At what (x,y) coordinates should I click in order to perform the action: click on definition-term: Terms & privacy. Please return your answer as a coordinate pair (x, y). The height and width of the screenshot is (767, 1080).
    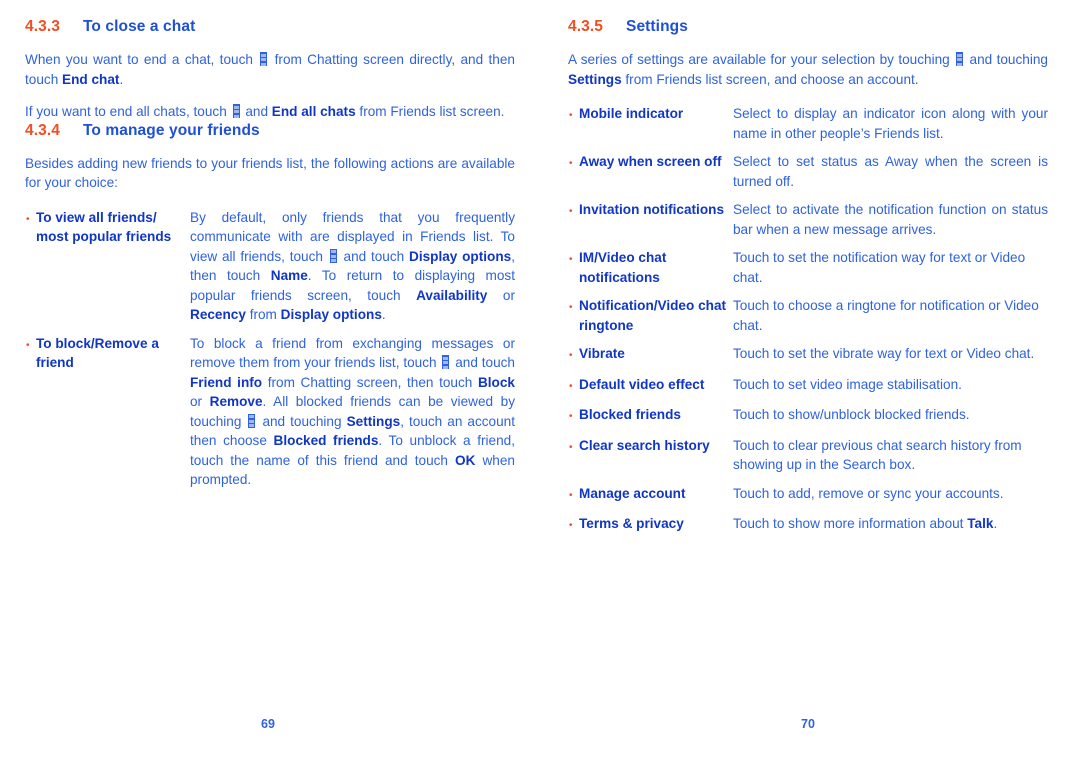
    Looking at the image, I should click on (631, 523).